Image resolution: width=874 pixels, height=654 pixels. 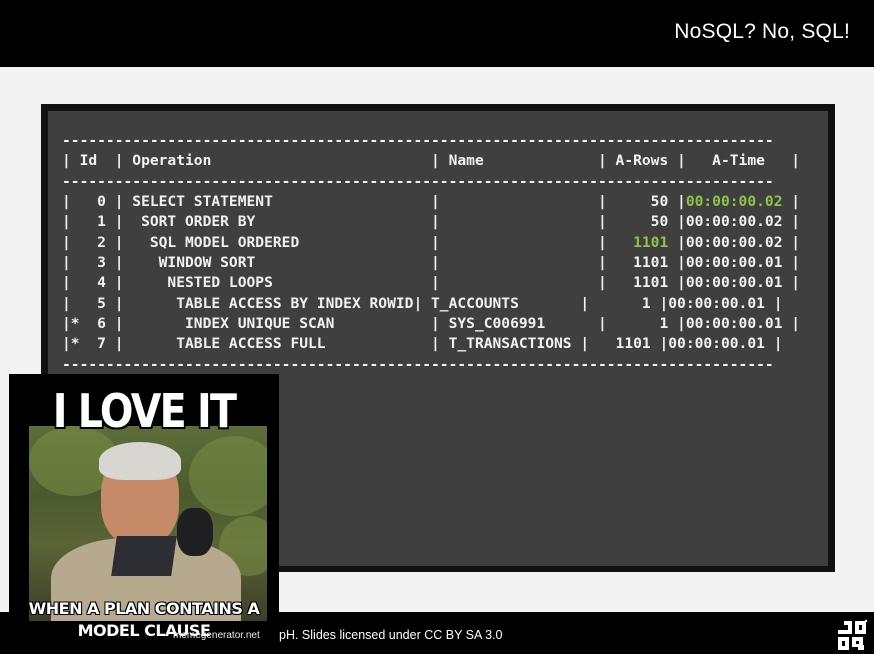 What do you see at coordinates (374, 283) in the screenshot?
I see `plan-row-cells: | 4 | NESTED LOOPS | | 1101 |` at bounding box center [374, 283].